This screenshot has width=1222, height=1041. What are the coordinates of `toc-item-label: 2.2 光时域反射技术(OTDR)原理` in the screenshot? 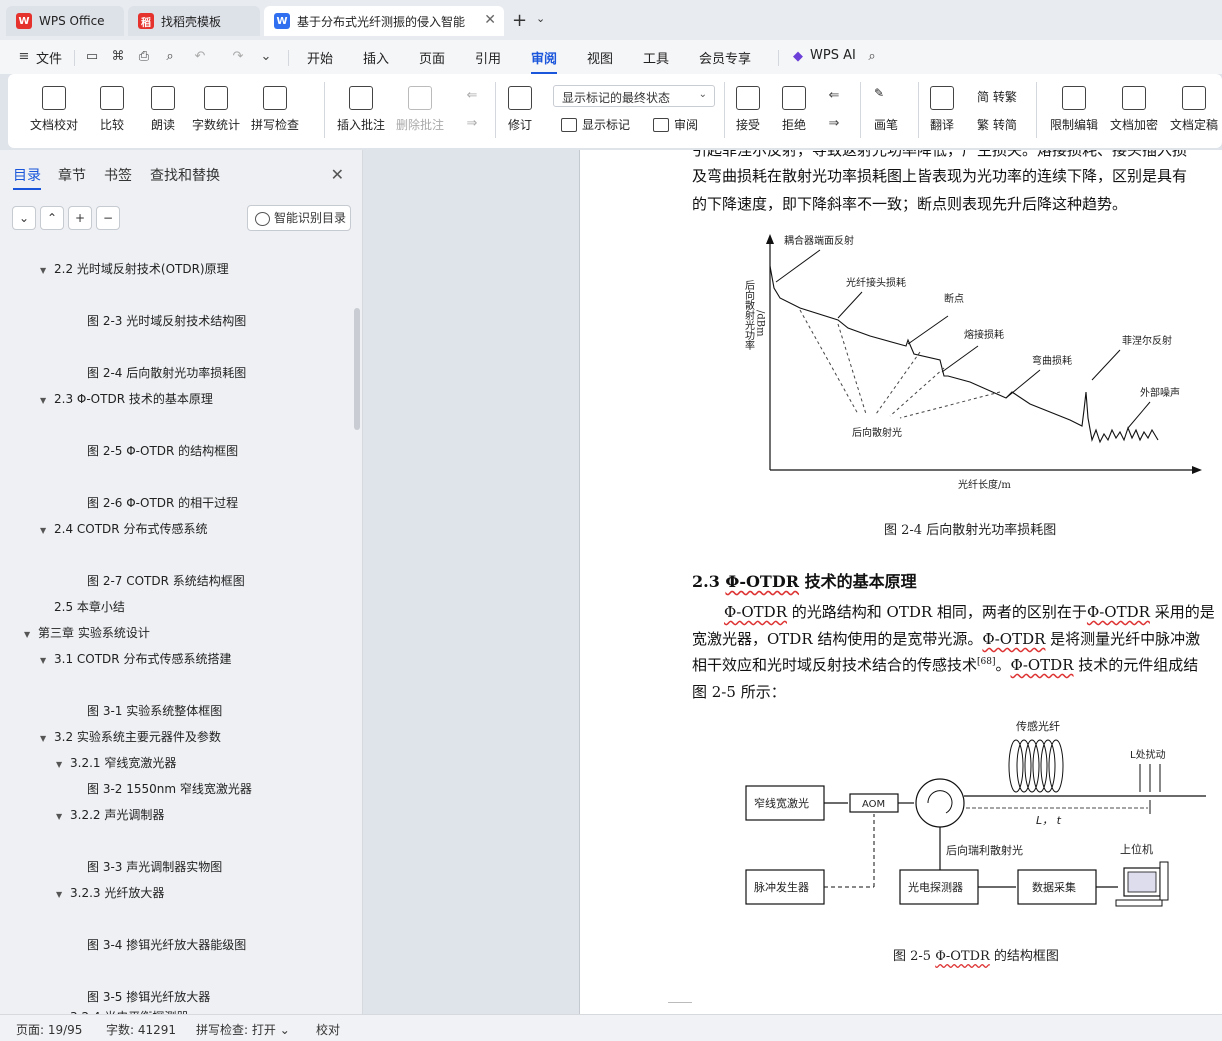 It's located at (141, 269).